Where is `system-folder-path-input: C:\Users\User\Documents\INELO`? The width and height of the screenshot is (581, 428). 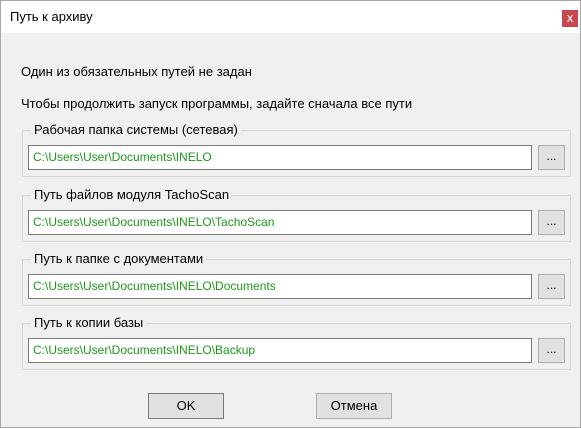 system-folder-path-input: C:\Users\User\Documents\INELO is located at coordinates (280, 157).